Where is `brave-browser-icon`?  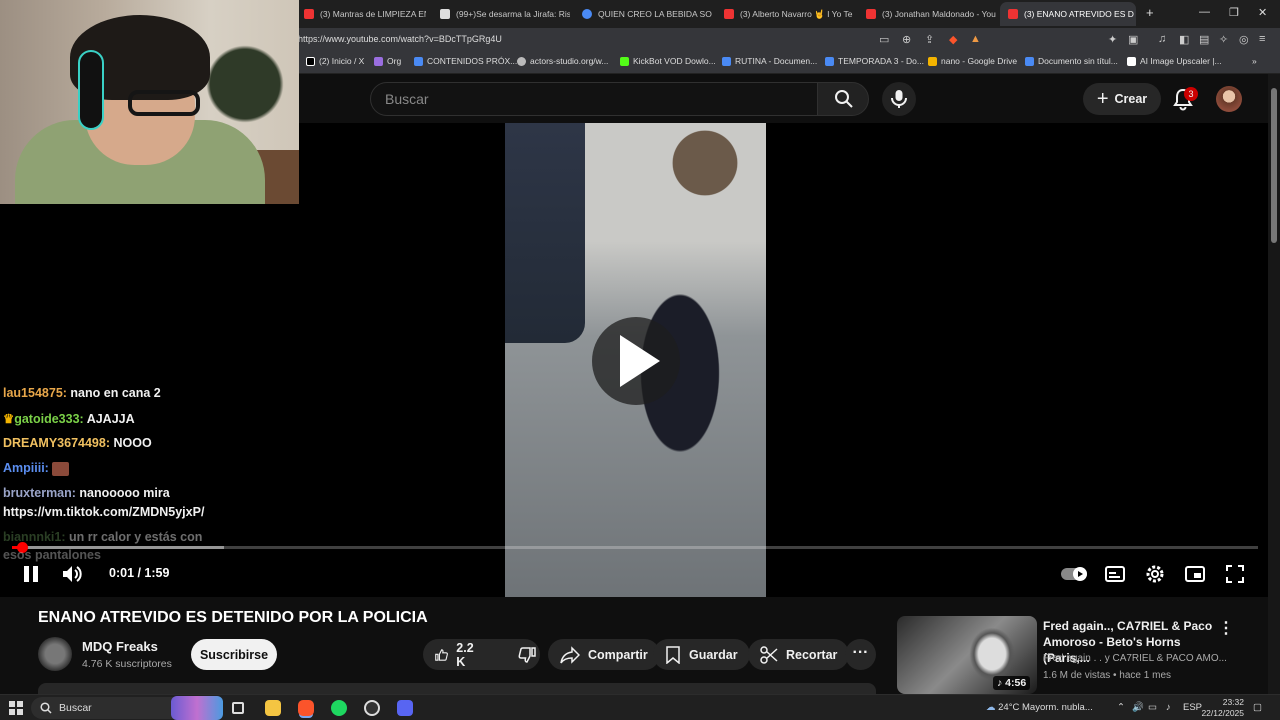 brave-browser-icon is located at coordinates (306, 708).